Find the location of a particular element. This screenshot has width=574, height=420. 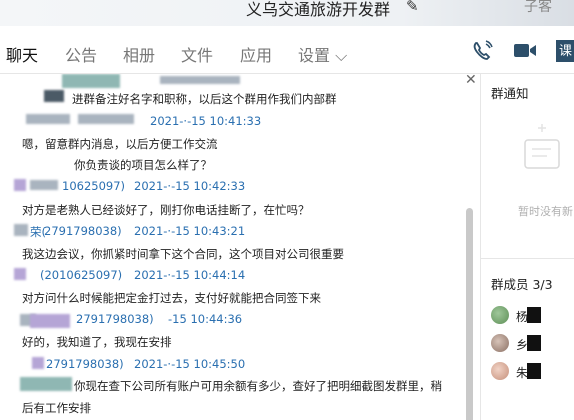

group-title: 义乌交通旅游开发群 is located at coordinates (318, 9).